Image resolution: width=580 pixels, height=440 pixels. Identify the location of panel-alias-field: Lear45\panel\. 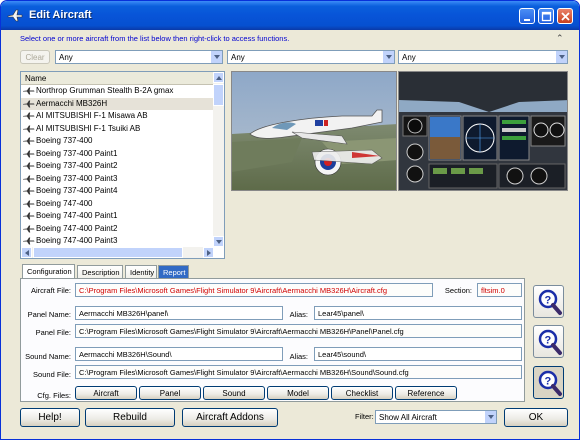
(418, 313).